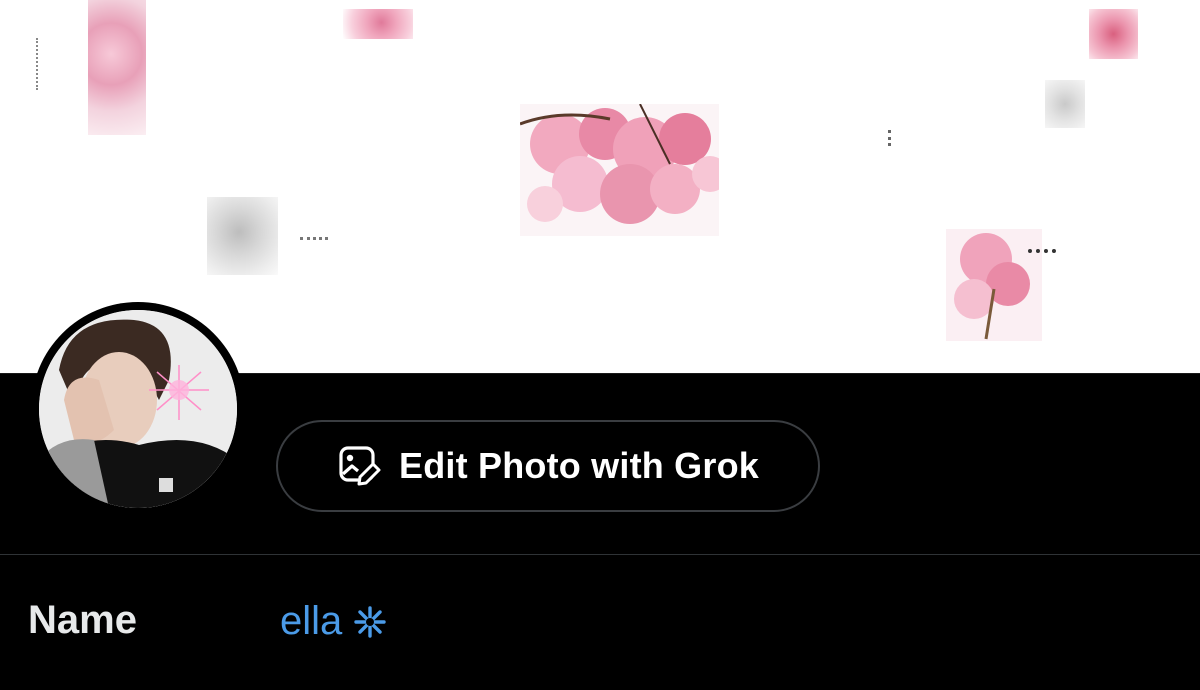  I want to click on image-edit-icon, so click(360, 466).